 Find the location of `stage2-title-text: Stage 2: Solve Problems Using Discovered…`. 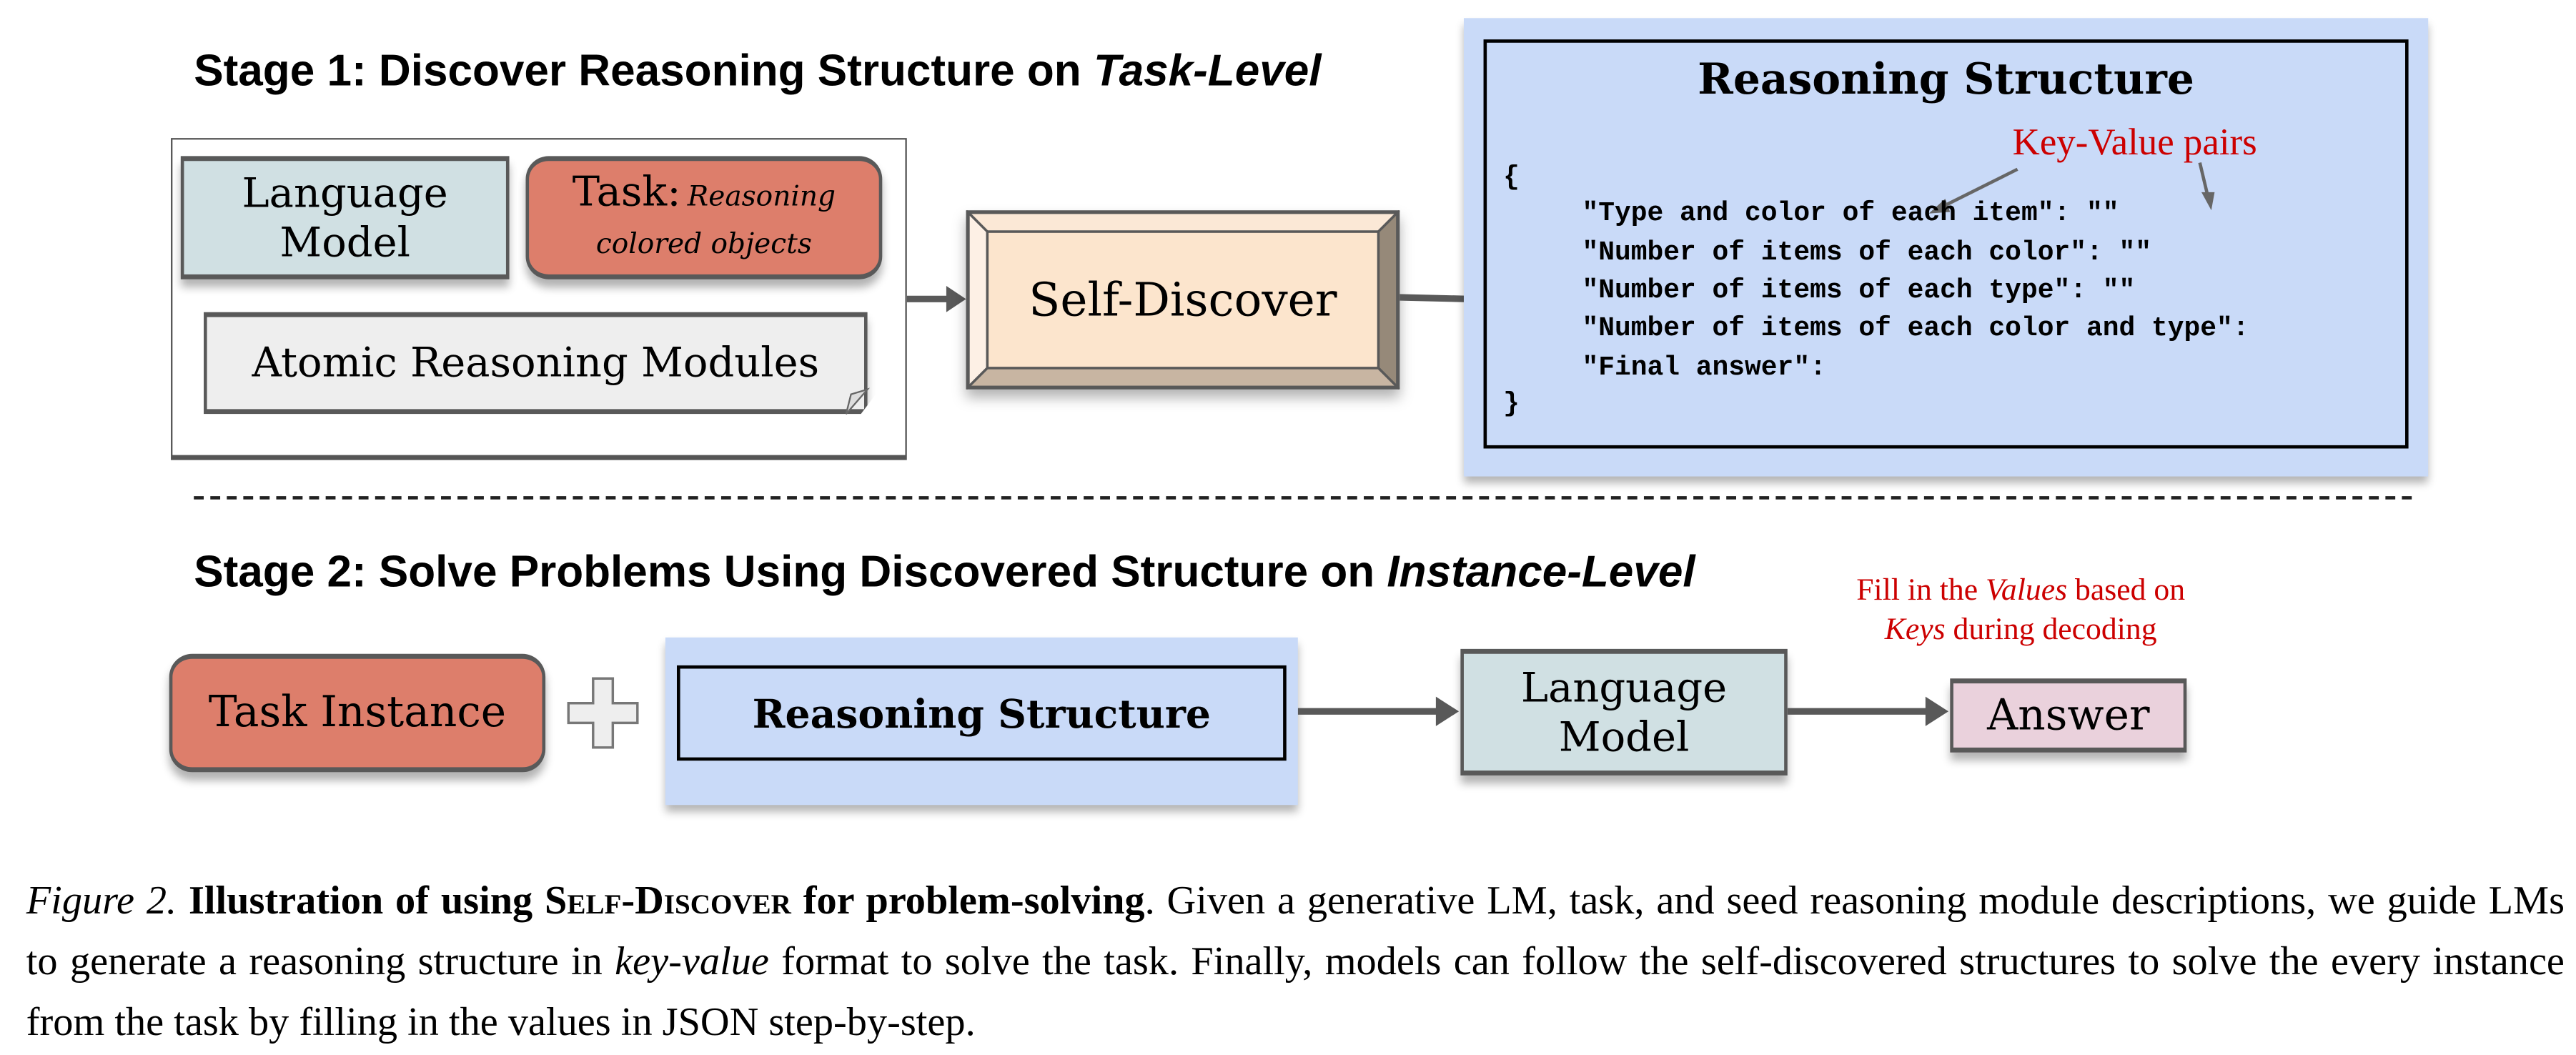

stage2-title-text: Stage 2: Solve Problems Using Discovered… is located at coordinates (791, 572).